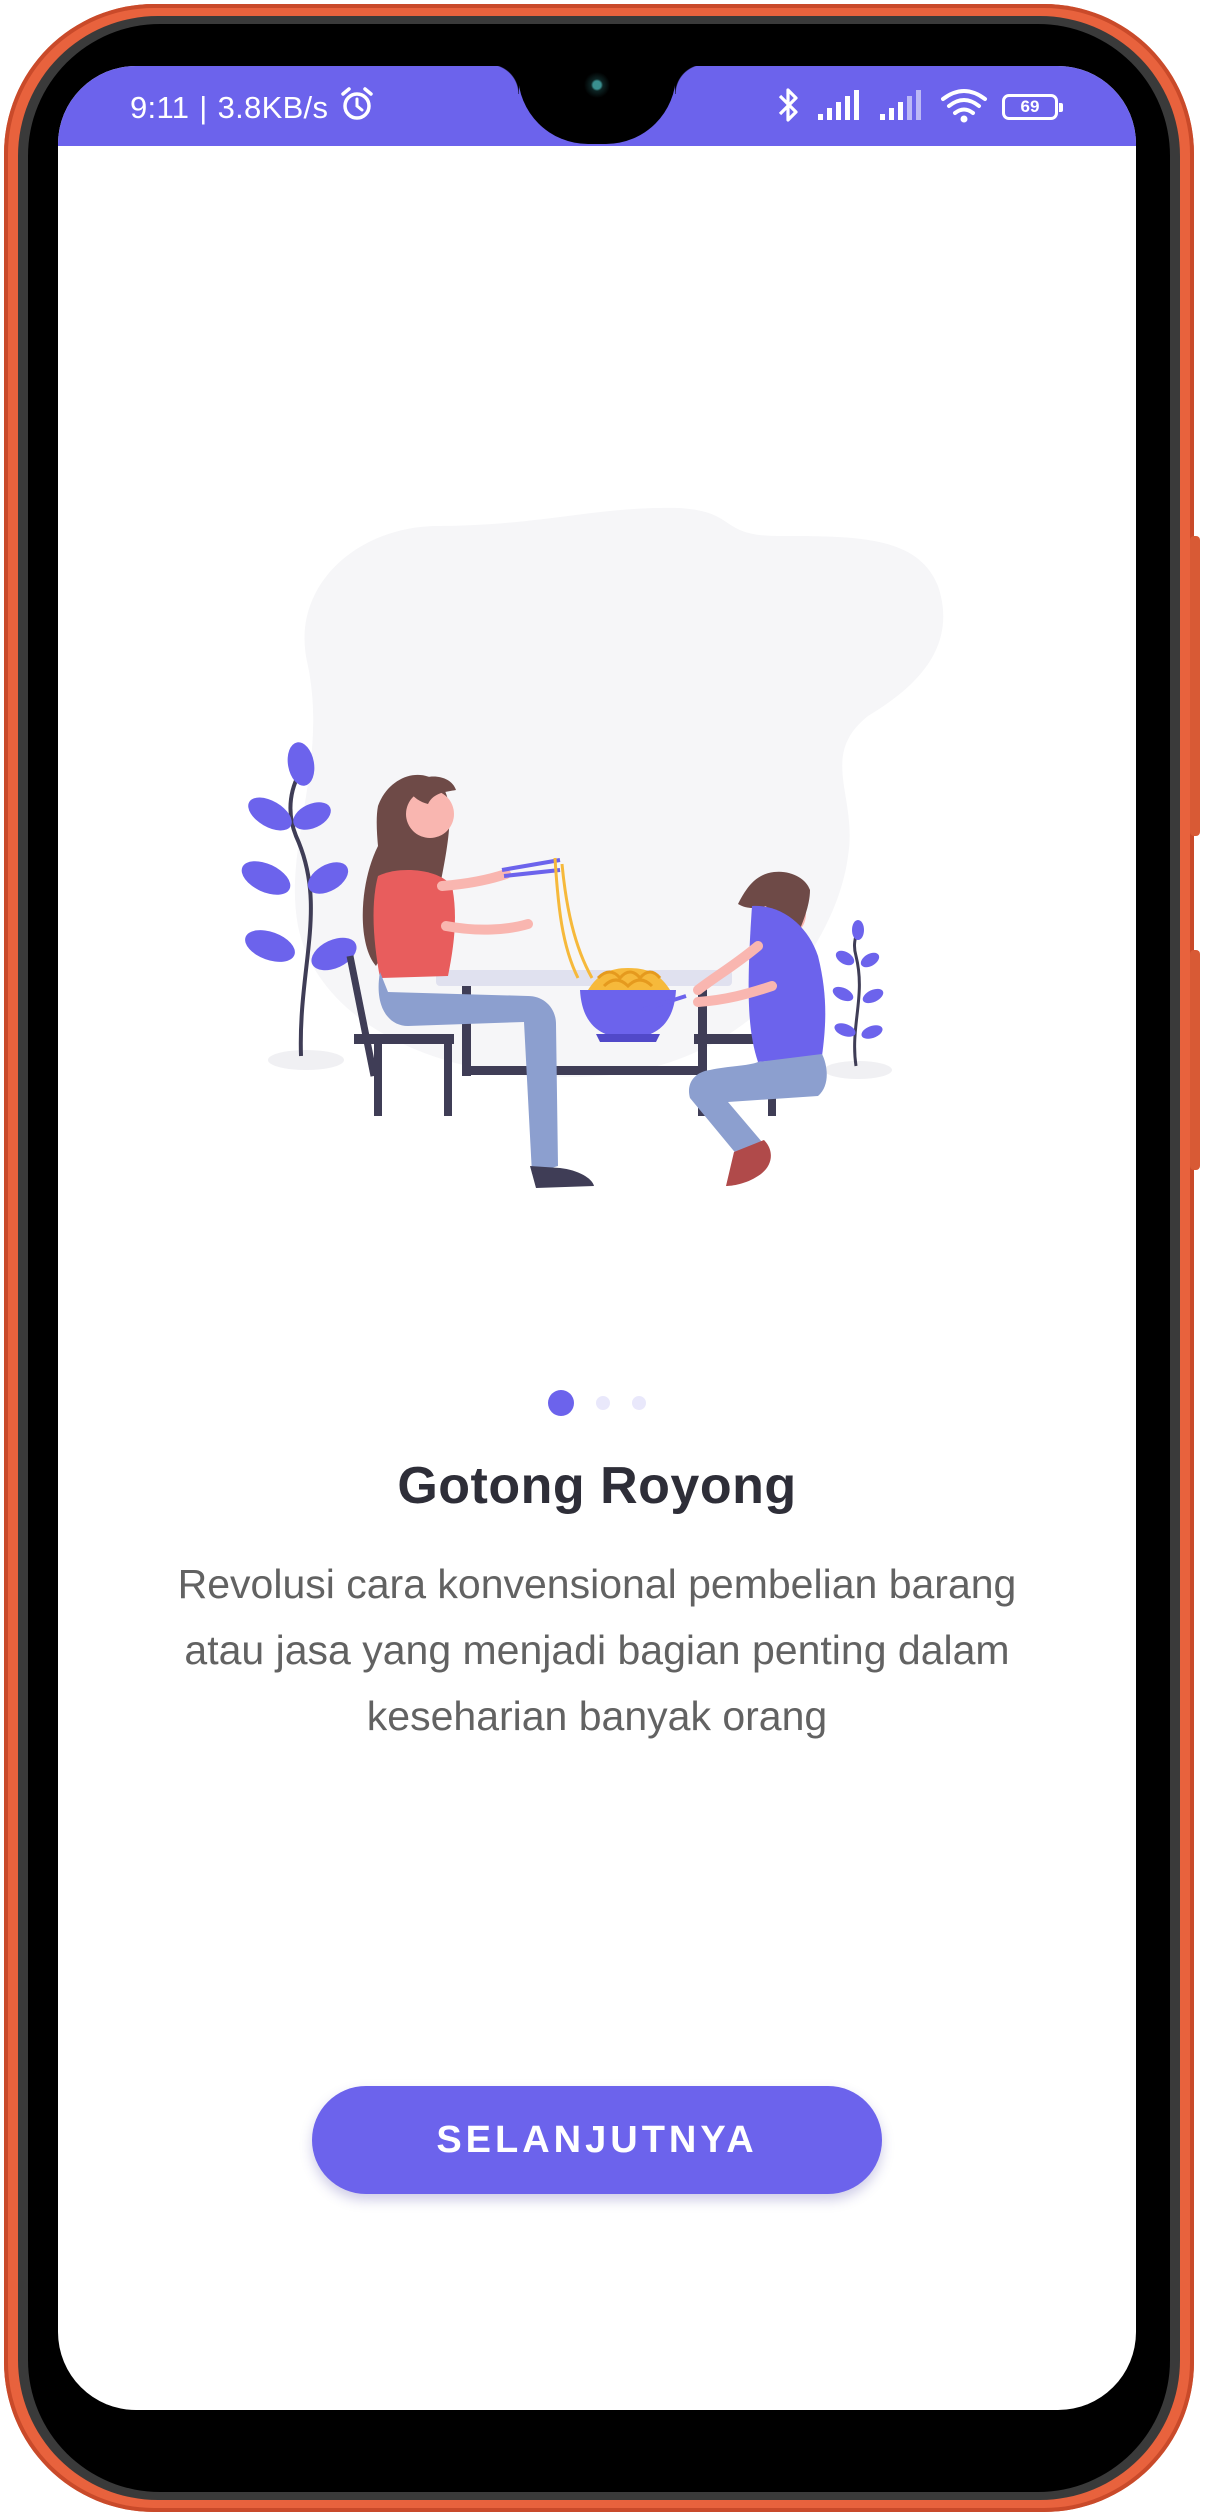 Image resolution: width=1206 pixels, height=2520 pixels. I want to click on page-dot-active, so click(561, 1403).